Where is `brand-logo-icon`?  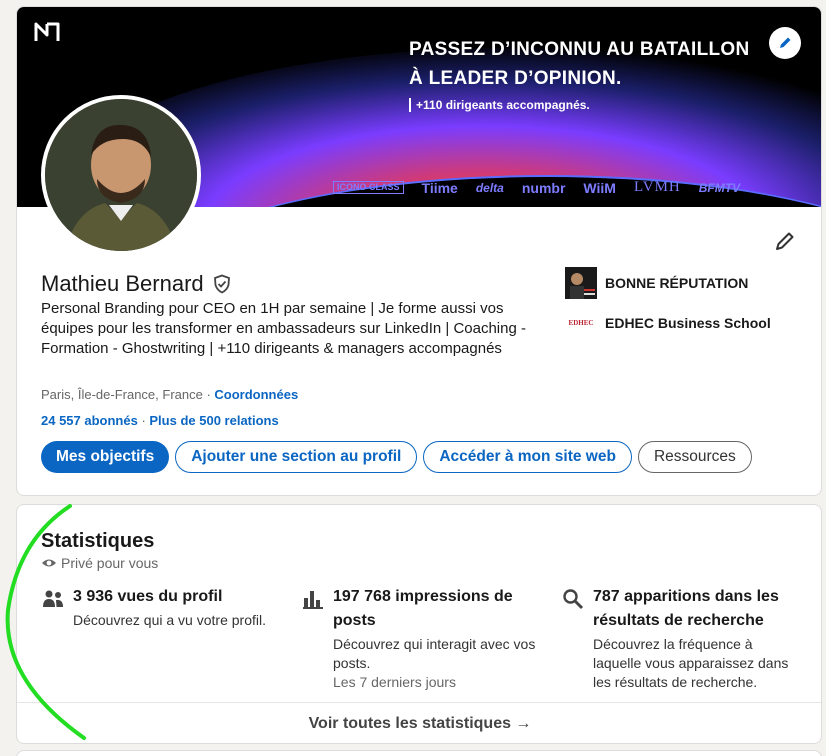 brand-logo-icon is located at coordinates (47, 31).